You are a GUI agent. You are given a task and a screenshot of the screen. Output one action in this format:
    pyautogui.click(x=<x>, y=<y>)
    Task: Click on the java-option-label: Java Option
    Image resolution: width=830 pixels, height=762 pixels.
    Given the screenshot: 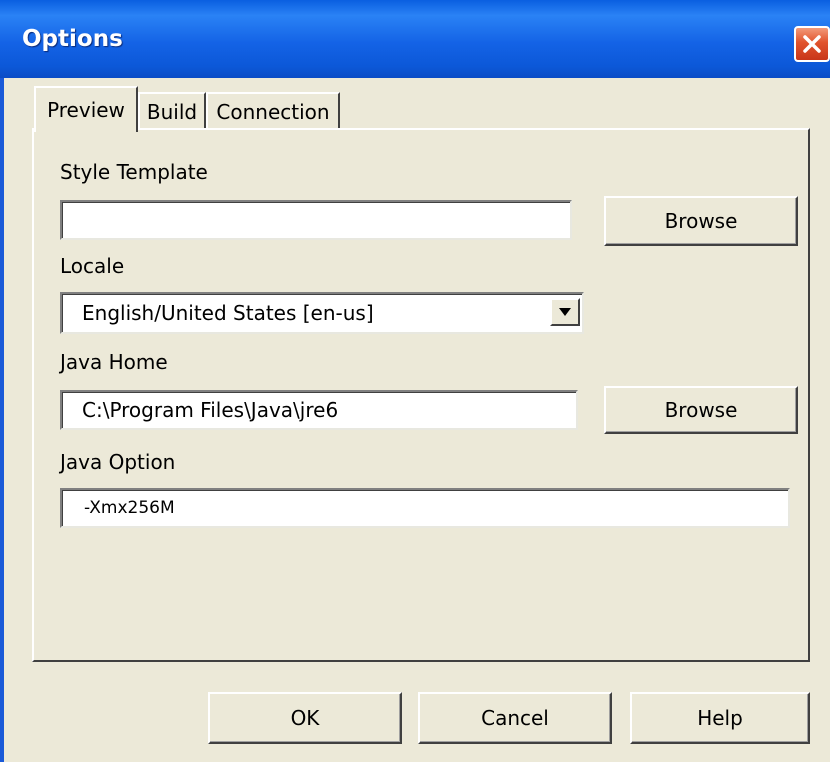 What is the action you would take?
    pyautogui.click(x=118, y=462)
    